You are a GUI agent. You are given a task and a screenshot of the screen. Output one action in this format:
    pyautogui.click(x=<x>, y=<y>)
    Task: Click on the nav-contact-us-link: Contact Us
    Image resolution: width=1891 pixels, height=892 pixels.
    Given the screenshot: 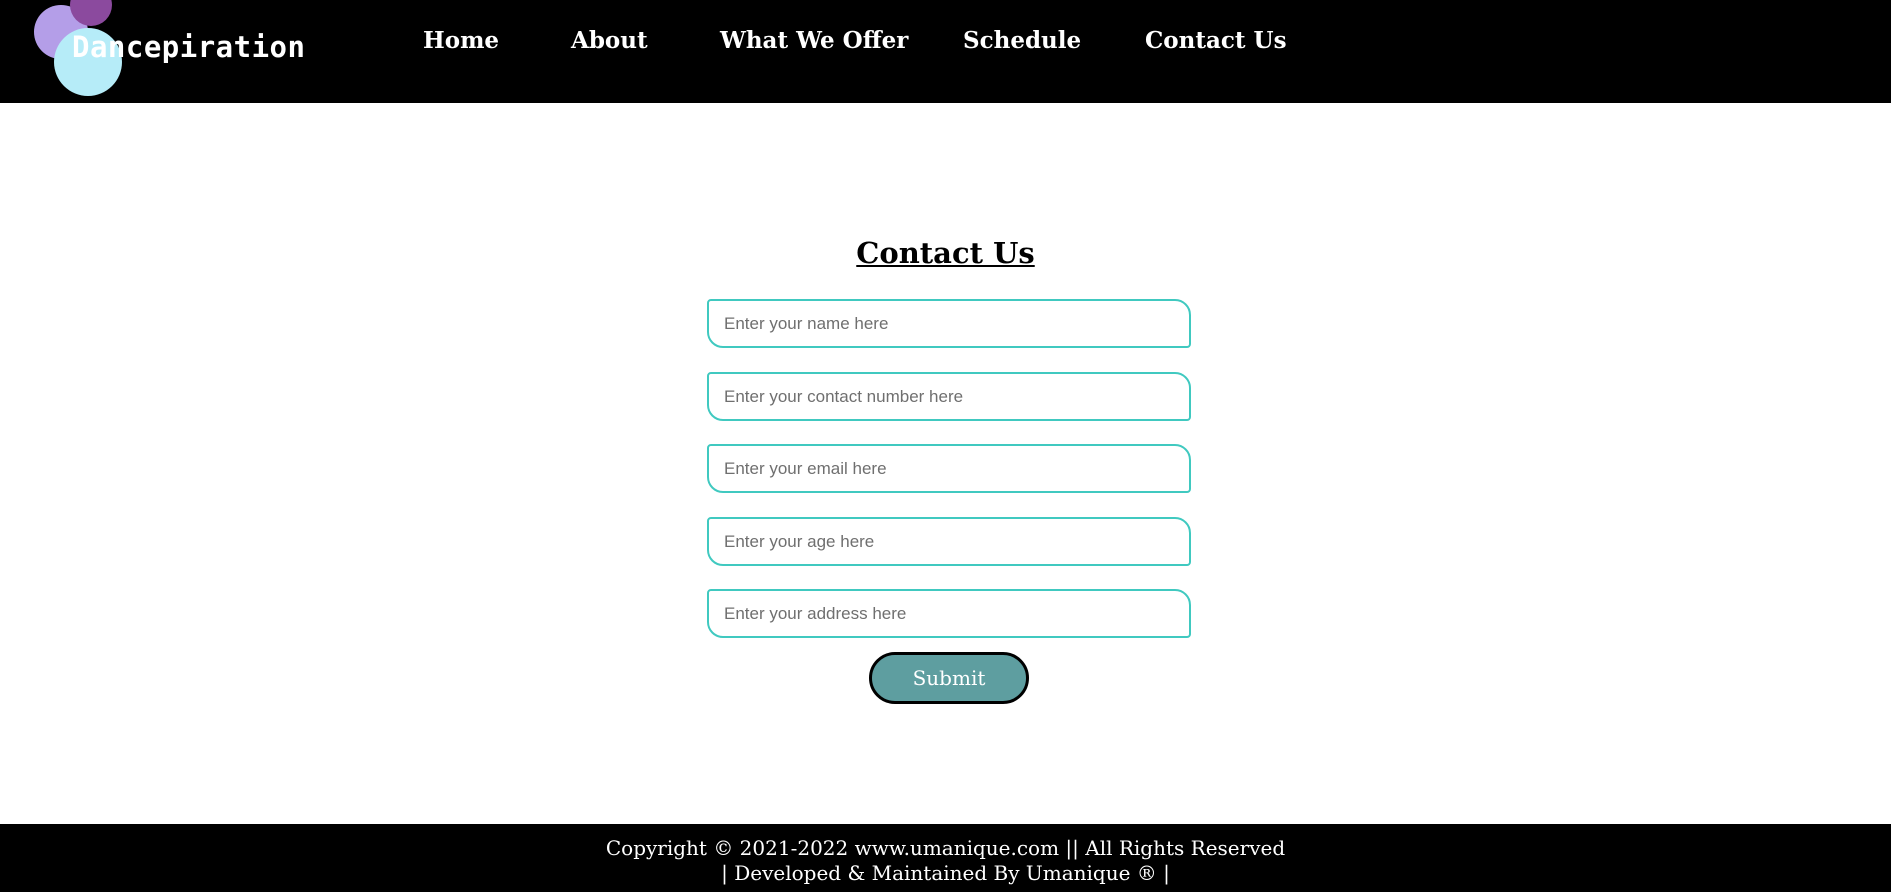 What is the action you would take?
    pyautogui.click(x=1216, y=40)
    